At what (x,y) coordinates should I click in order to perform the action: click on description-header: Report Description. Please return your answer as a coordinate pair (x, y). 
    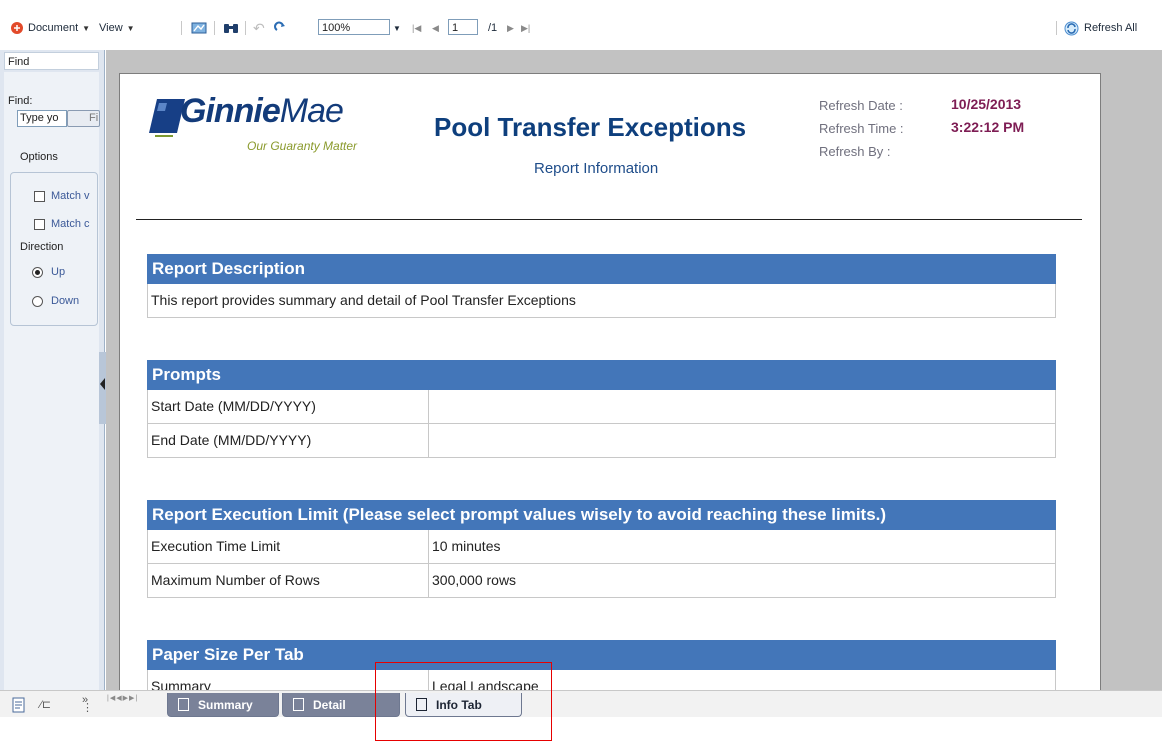
    Looking at the image, I should click on (601, 269).